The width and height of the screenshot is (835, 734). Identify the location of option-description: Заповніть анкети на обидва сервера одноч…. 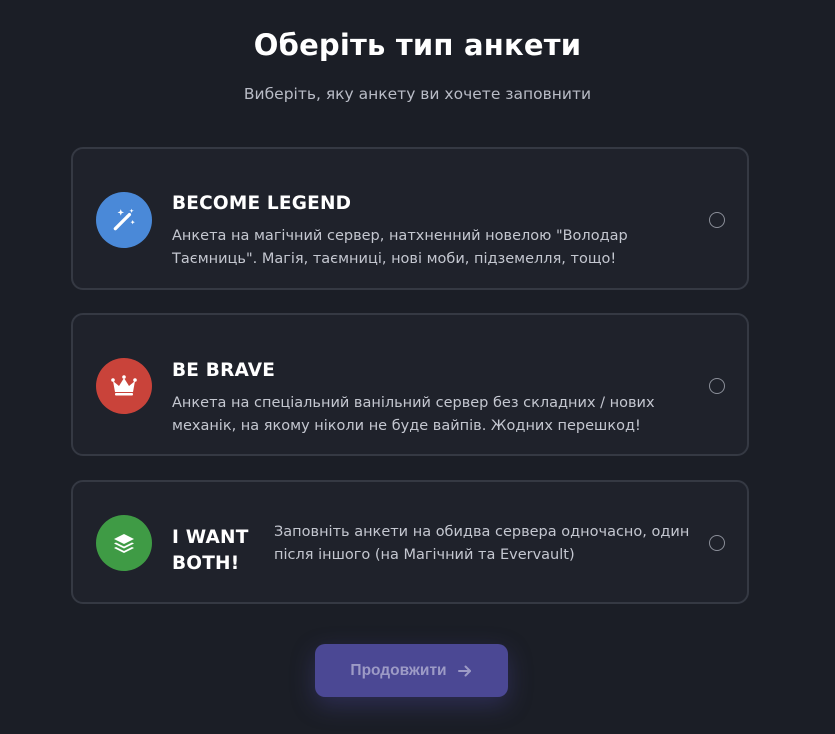
(482, 543).